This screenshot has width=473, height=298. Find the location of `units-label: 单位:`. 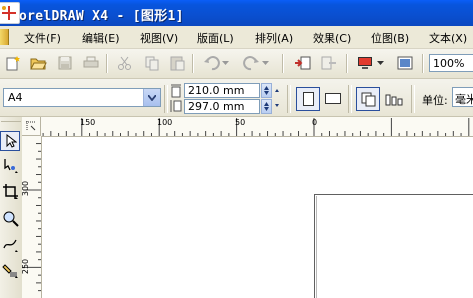

units-label: 单位: is located at coordinates (435, 100).